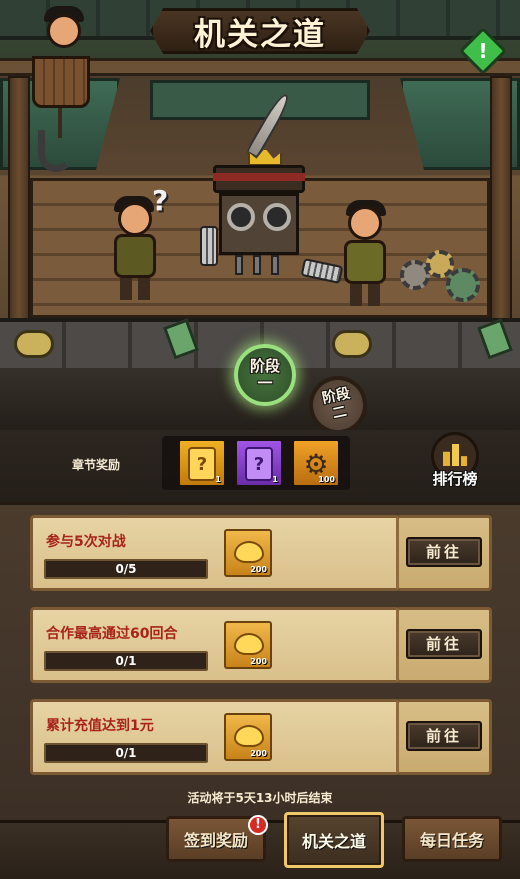 The image size is (520, 879). Describe the element at coordinates (258, 825) in the screenshot. I see `notification-badge: !` at that location.